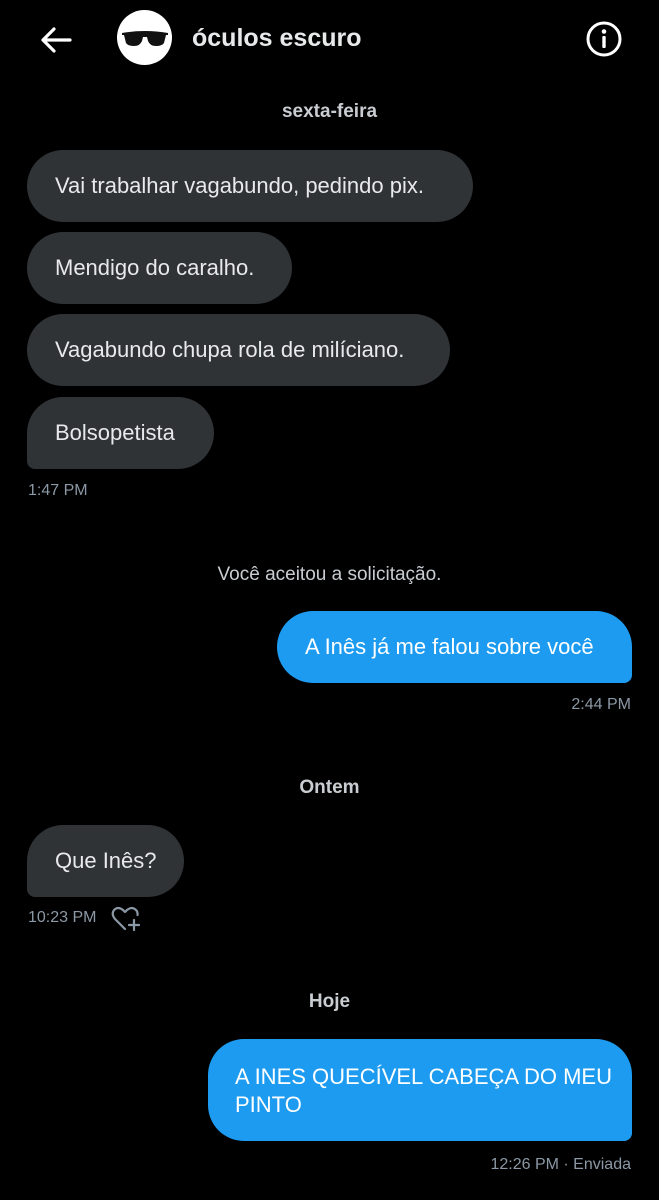 The height and width of the screenshot is (1200, 659). I want to click on sunglasses-icon, so click(144, 38).